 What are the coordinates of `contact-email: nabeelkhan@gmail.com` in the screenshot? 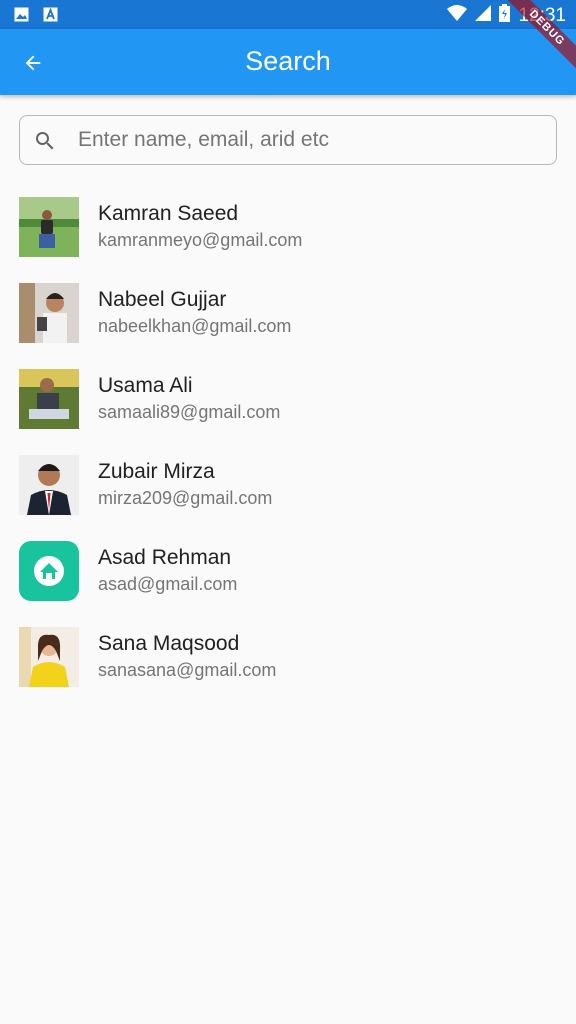 It's located at (195, 326).